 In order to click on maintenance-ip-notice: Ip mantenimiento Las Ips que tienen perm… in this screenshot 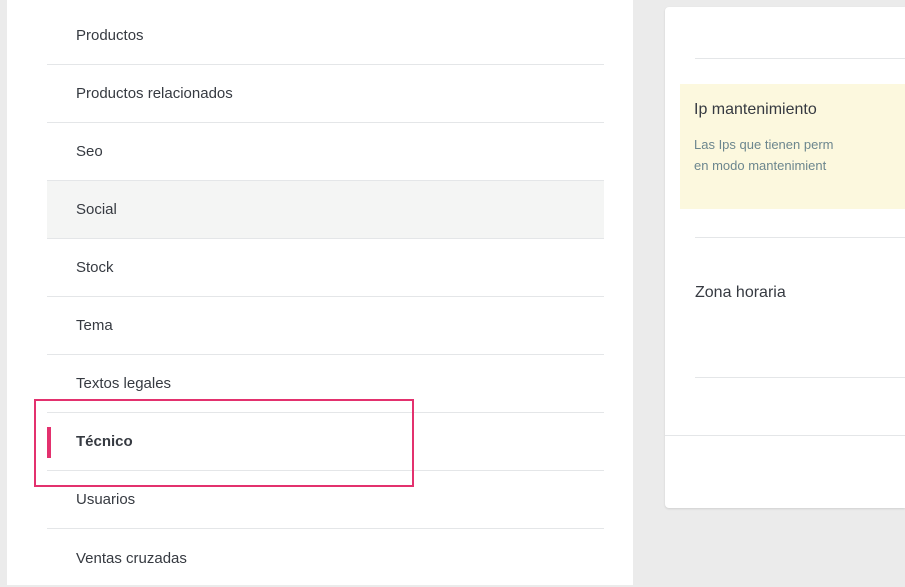, I will do `click(792, 146)`.